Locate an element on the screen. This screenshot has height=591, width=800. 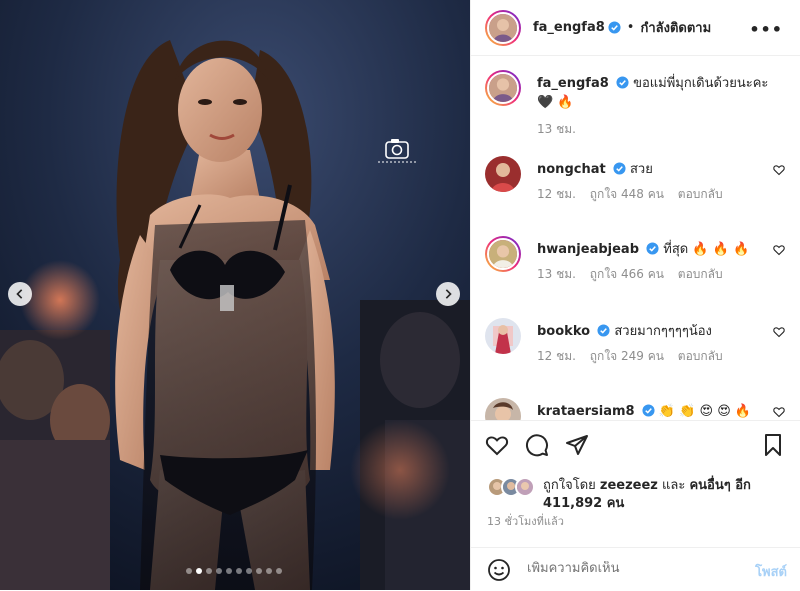
comment-text: ที่สุด 🔥 🔥 🔥 is located at coordinates (706, 249).